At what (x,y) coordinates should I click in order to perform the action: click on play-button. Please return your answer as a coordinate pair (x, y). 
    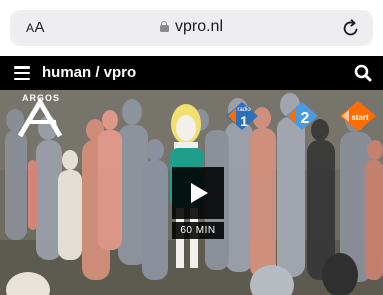
    Looking at the image, I should click on (198, 193).